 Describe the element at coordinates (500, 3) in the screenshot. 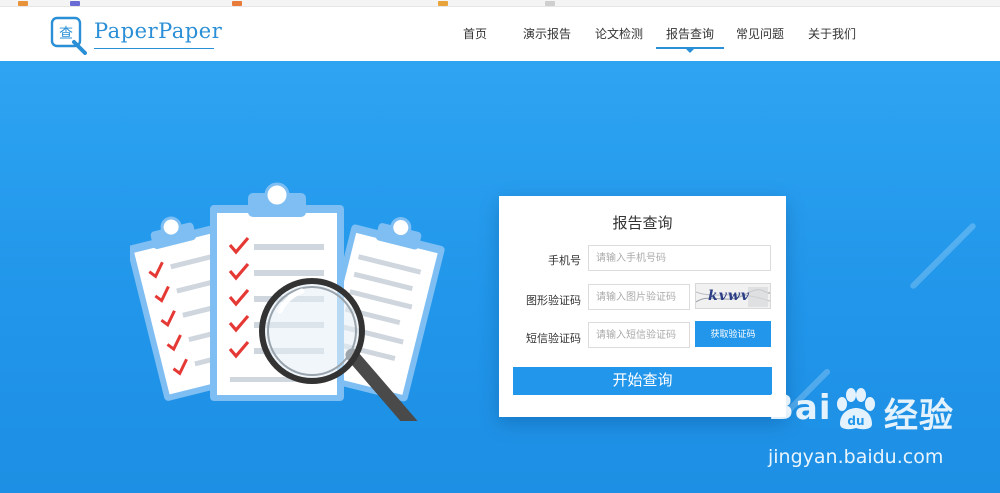

I see `browser-bookmark-strip` at that location.